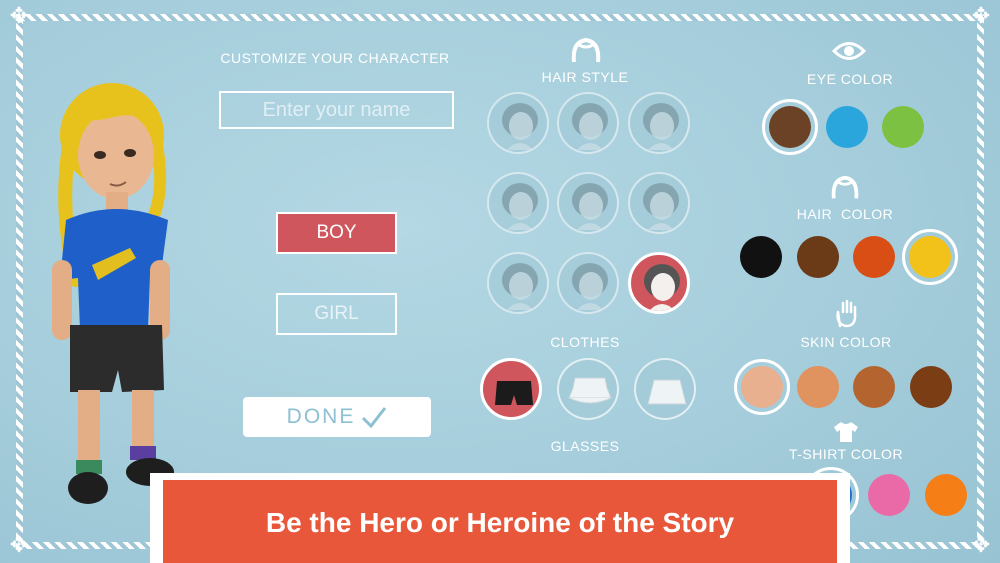 The height and width of the screenshot is (563, 1000). What do you see at coordinates (113, 293) in the screenshot?
I see `character-preview` at bounding box center [113, 293].